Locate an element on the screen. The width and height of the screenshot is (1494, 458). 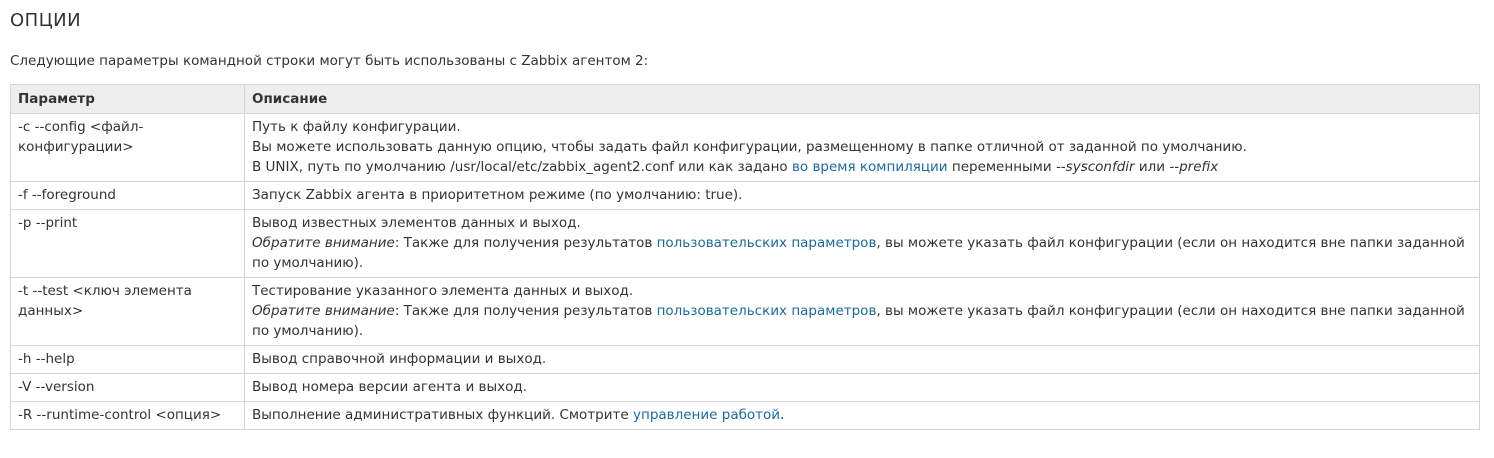
param-cell: -c --config <файл-конфигурации> is located at coordinates (127, 147).